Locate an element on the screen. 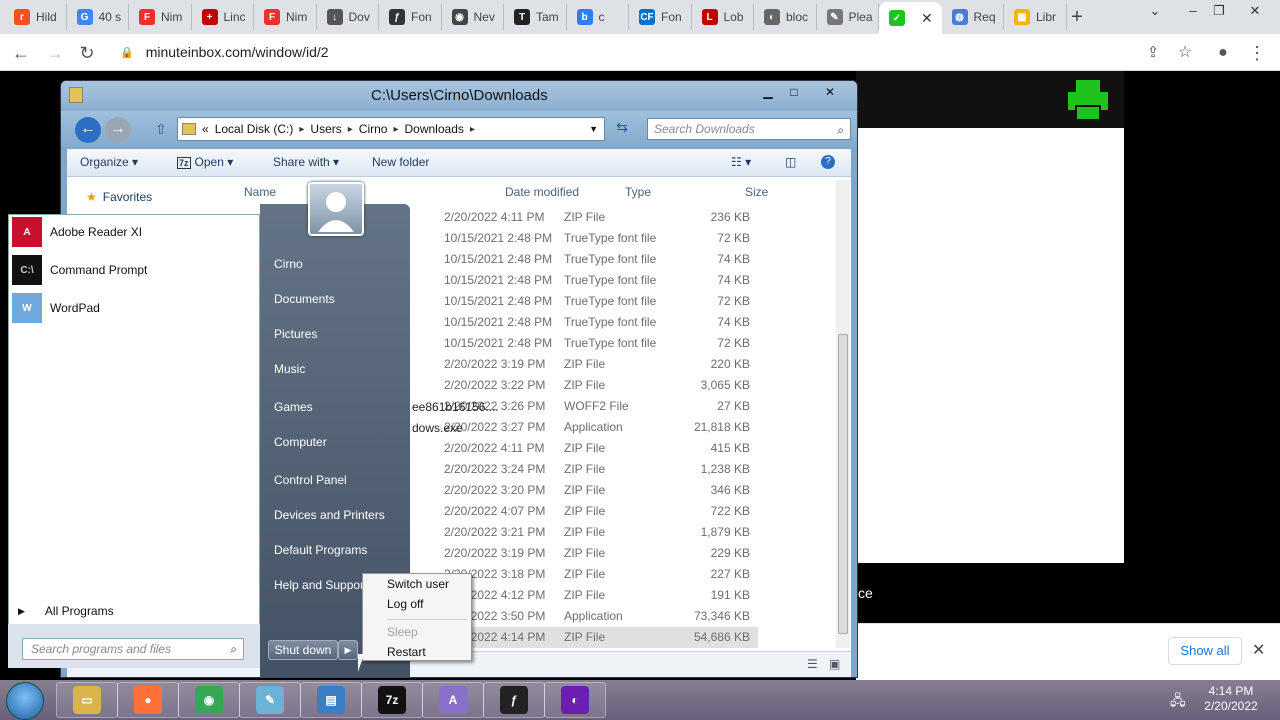 The height and width of the screenshot is (720, 1280). program-item: A Adobe Reader XI is located at coordinates (77, 232).